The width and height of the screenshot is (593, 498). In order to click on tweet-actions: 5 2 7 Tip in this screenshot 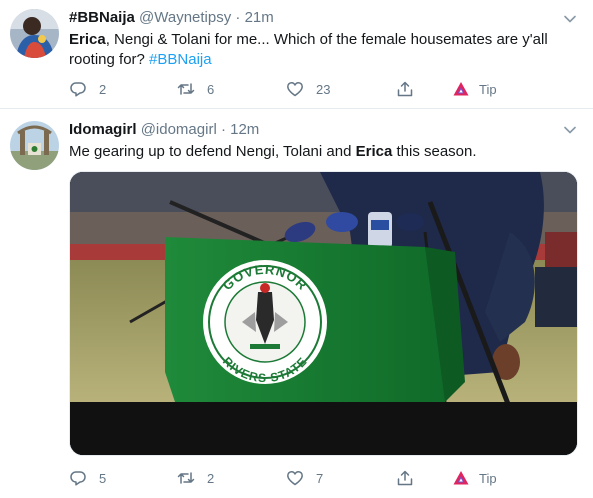, I will do `click(289, 478)`.